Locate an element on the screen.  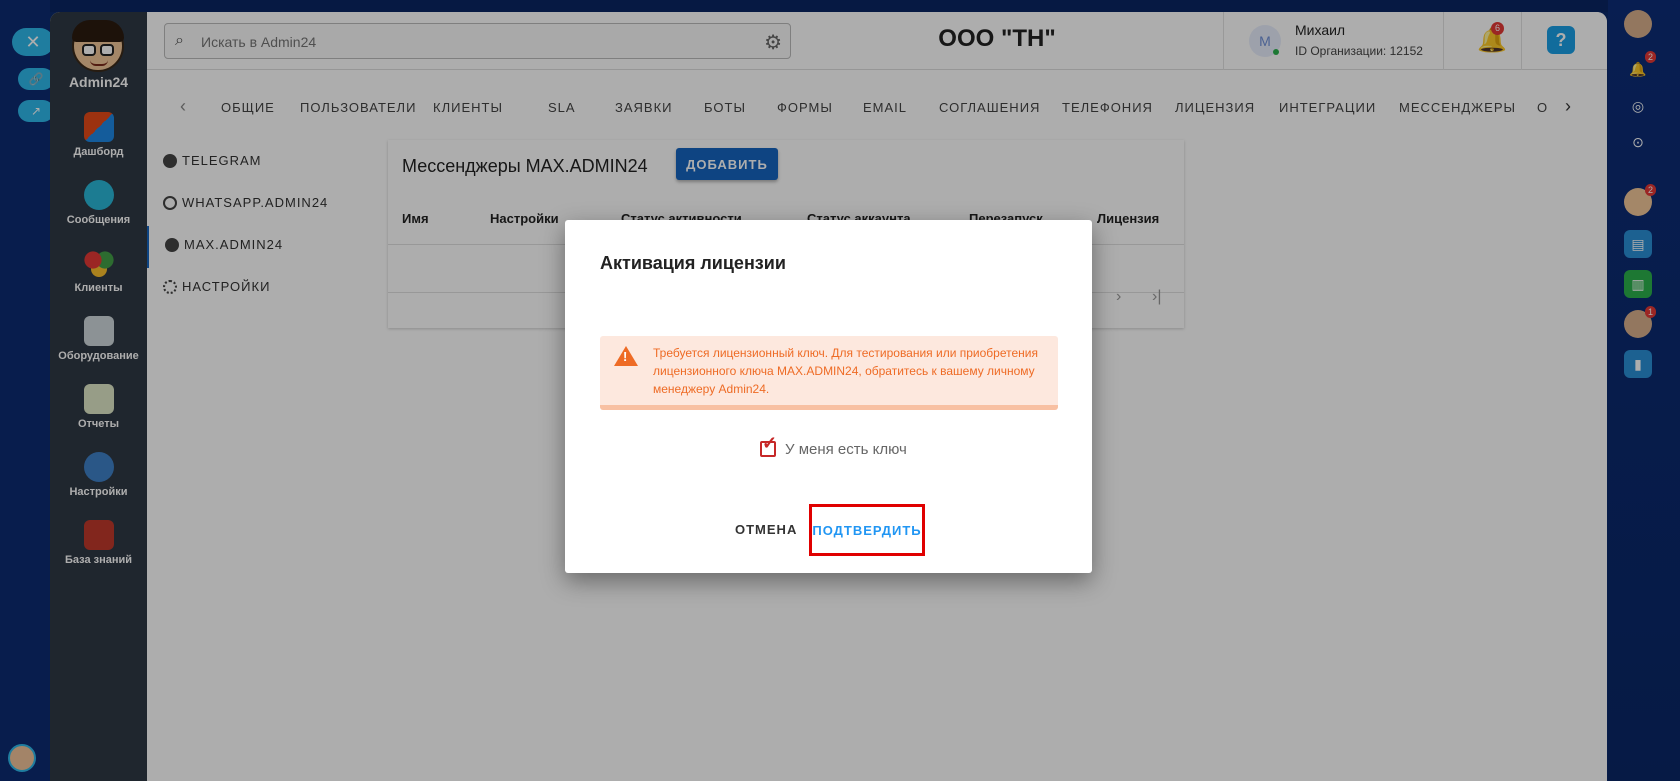
confirm-button: ПОДТВЕРДИТЬ is located at coordinates (867, 530).